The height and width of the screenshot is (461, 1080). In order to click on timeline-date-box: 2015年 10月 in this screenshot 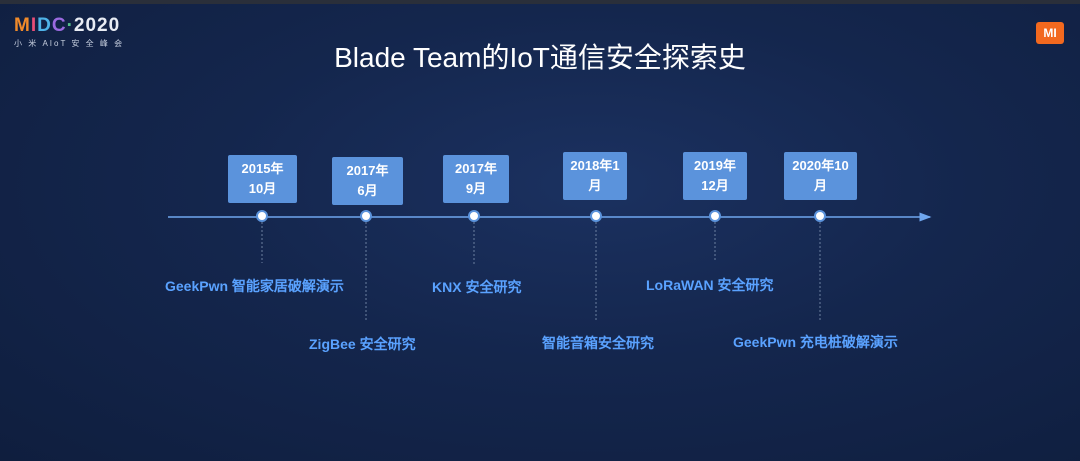, I will do `click(262, 179)`.